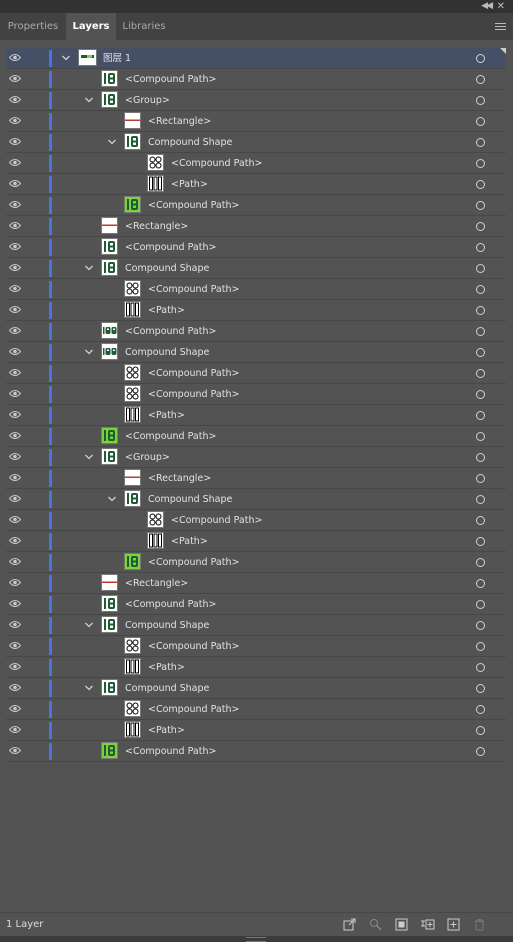 This screenshot has height=942, width=513. I want to click on export-icon, so click(349, 924).